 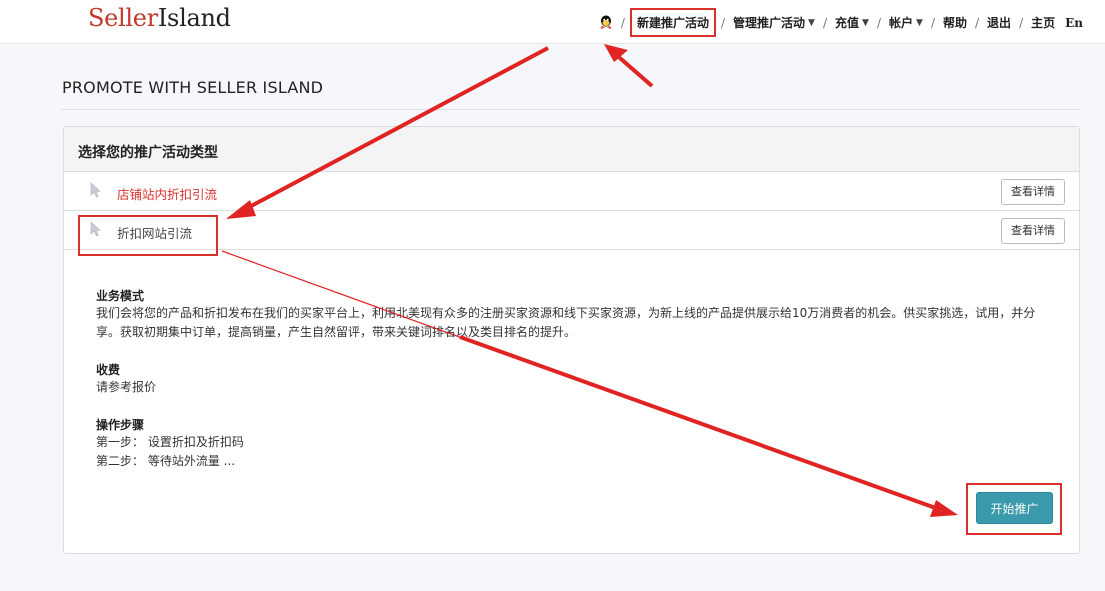 What do you see at coordinates (632, 69) in the screenshot?
I see `arrow-to-nav` at bounding box center [632, 69].